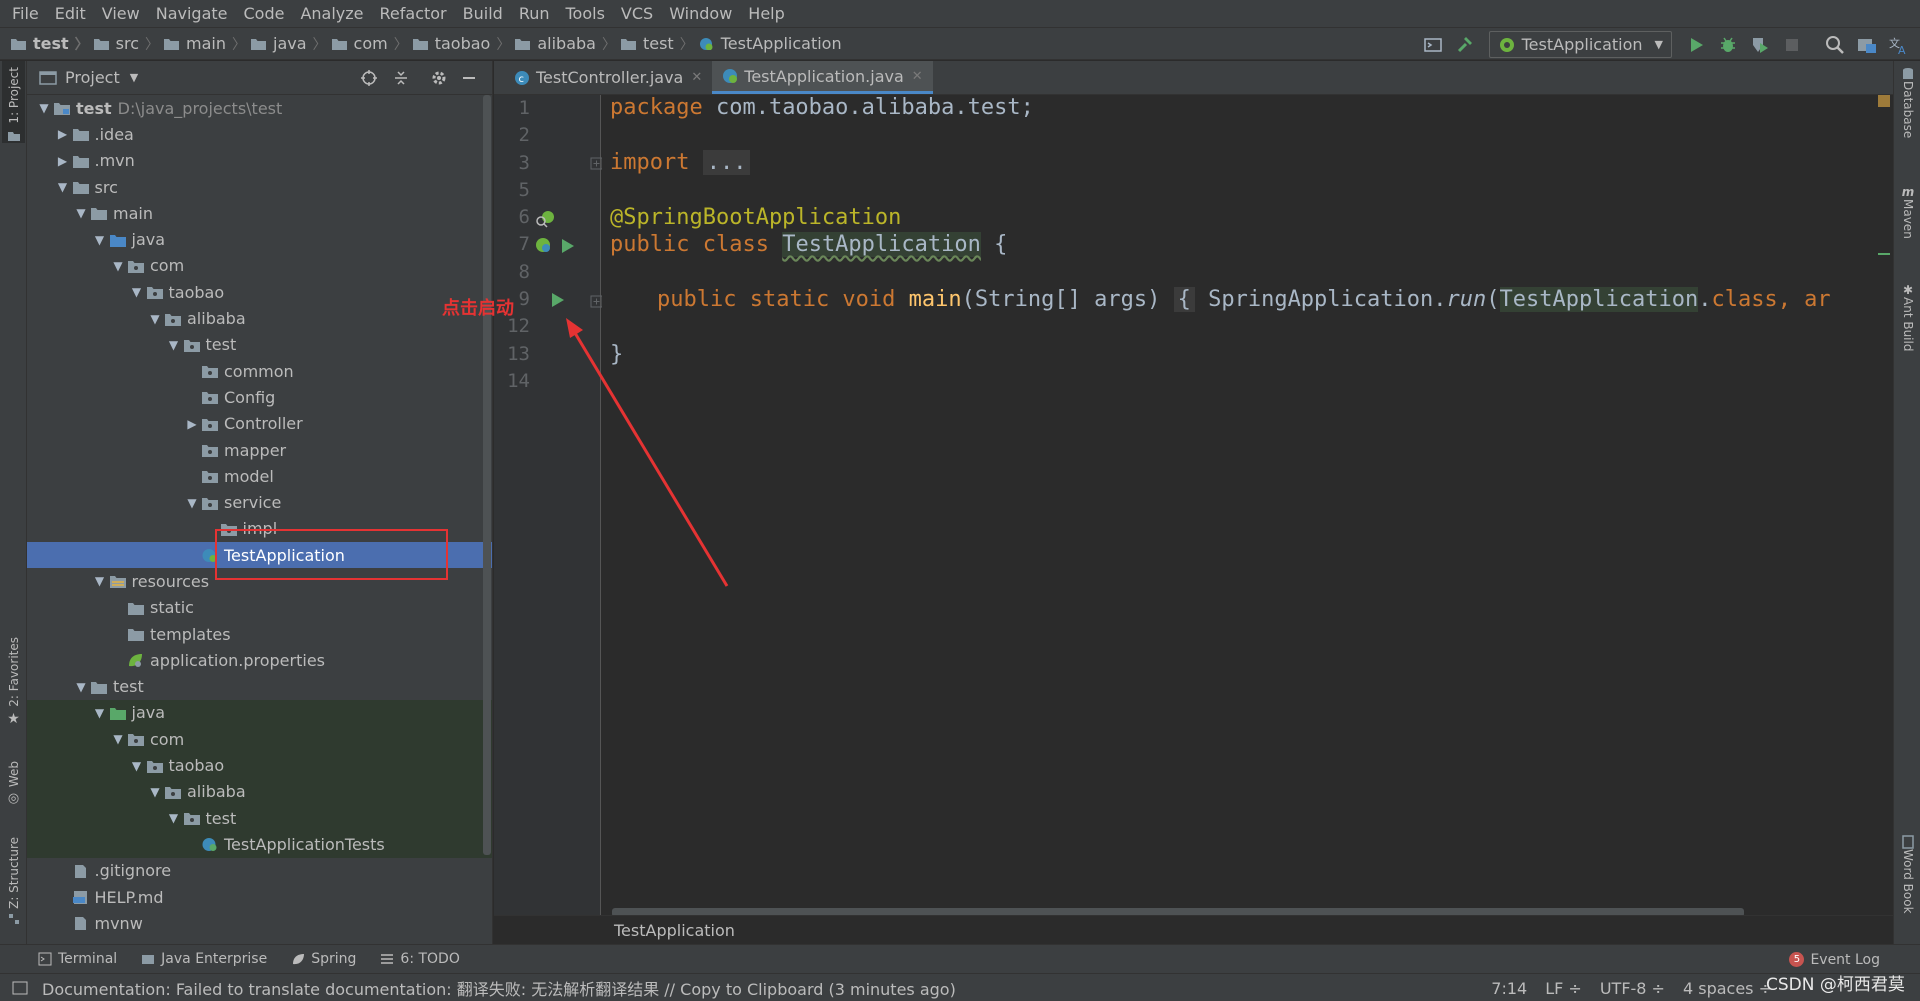  Describe the element at coordinates (369, 78) in the screenshot. I see `locate-file-icon` at that location.